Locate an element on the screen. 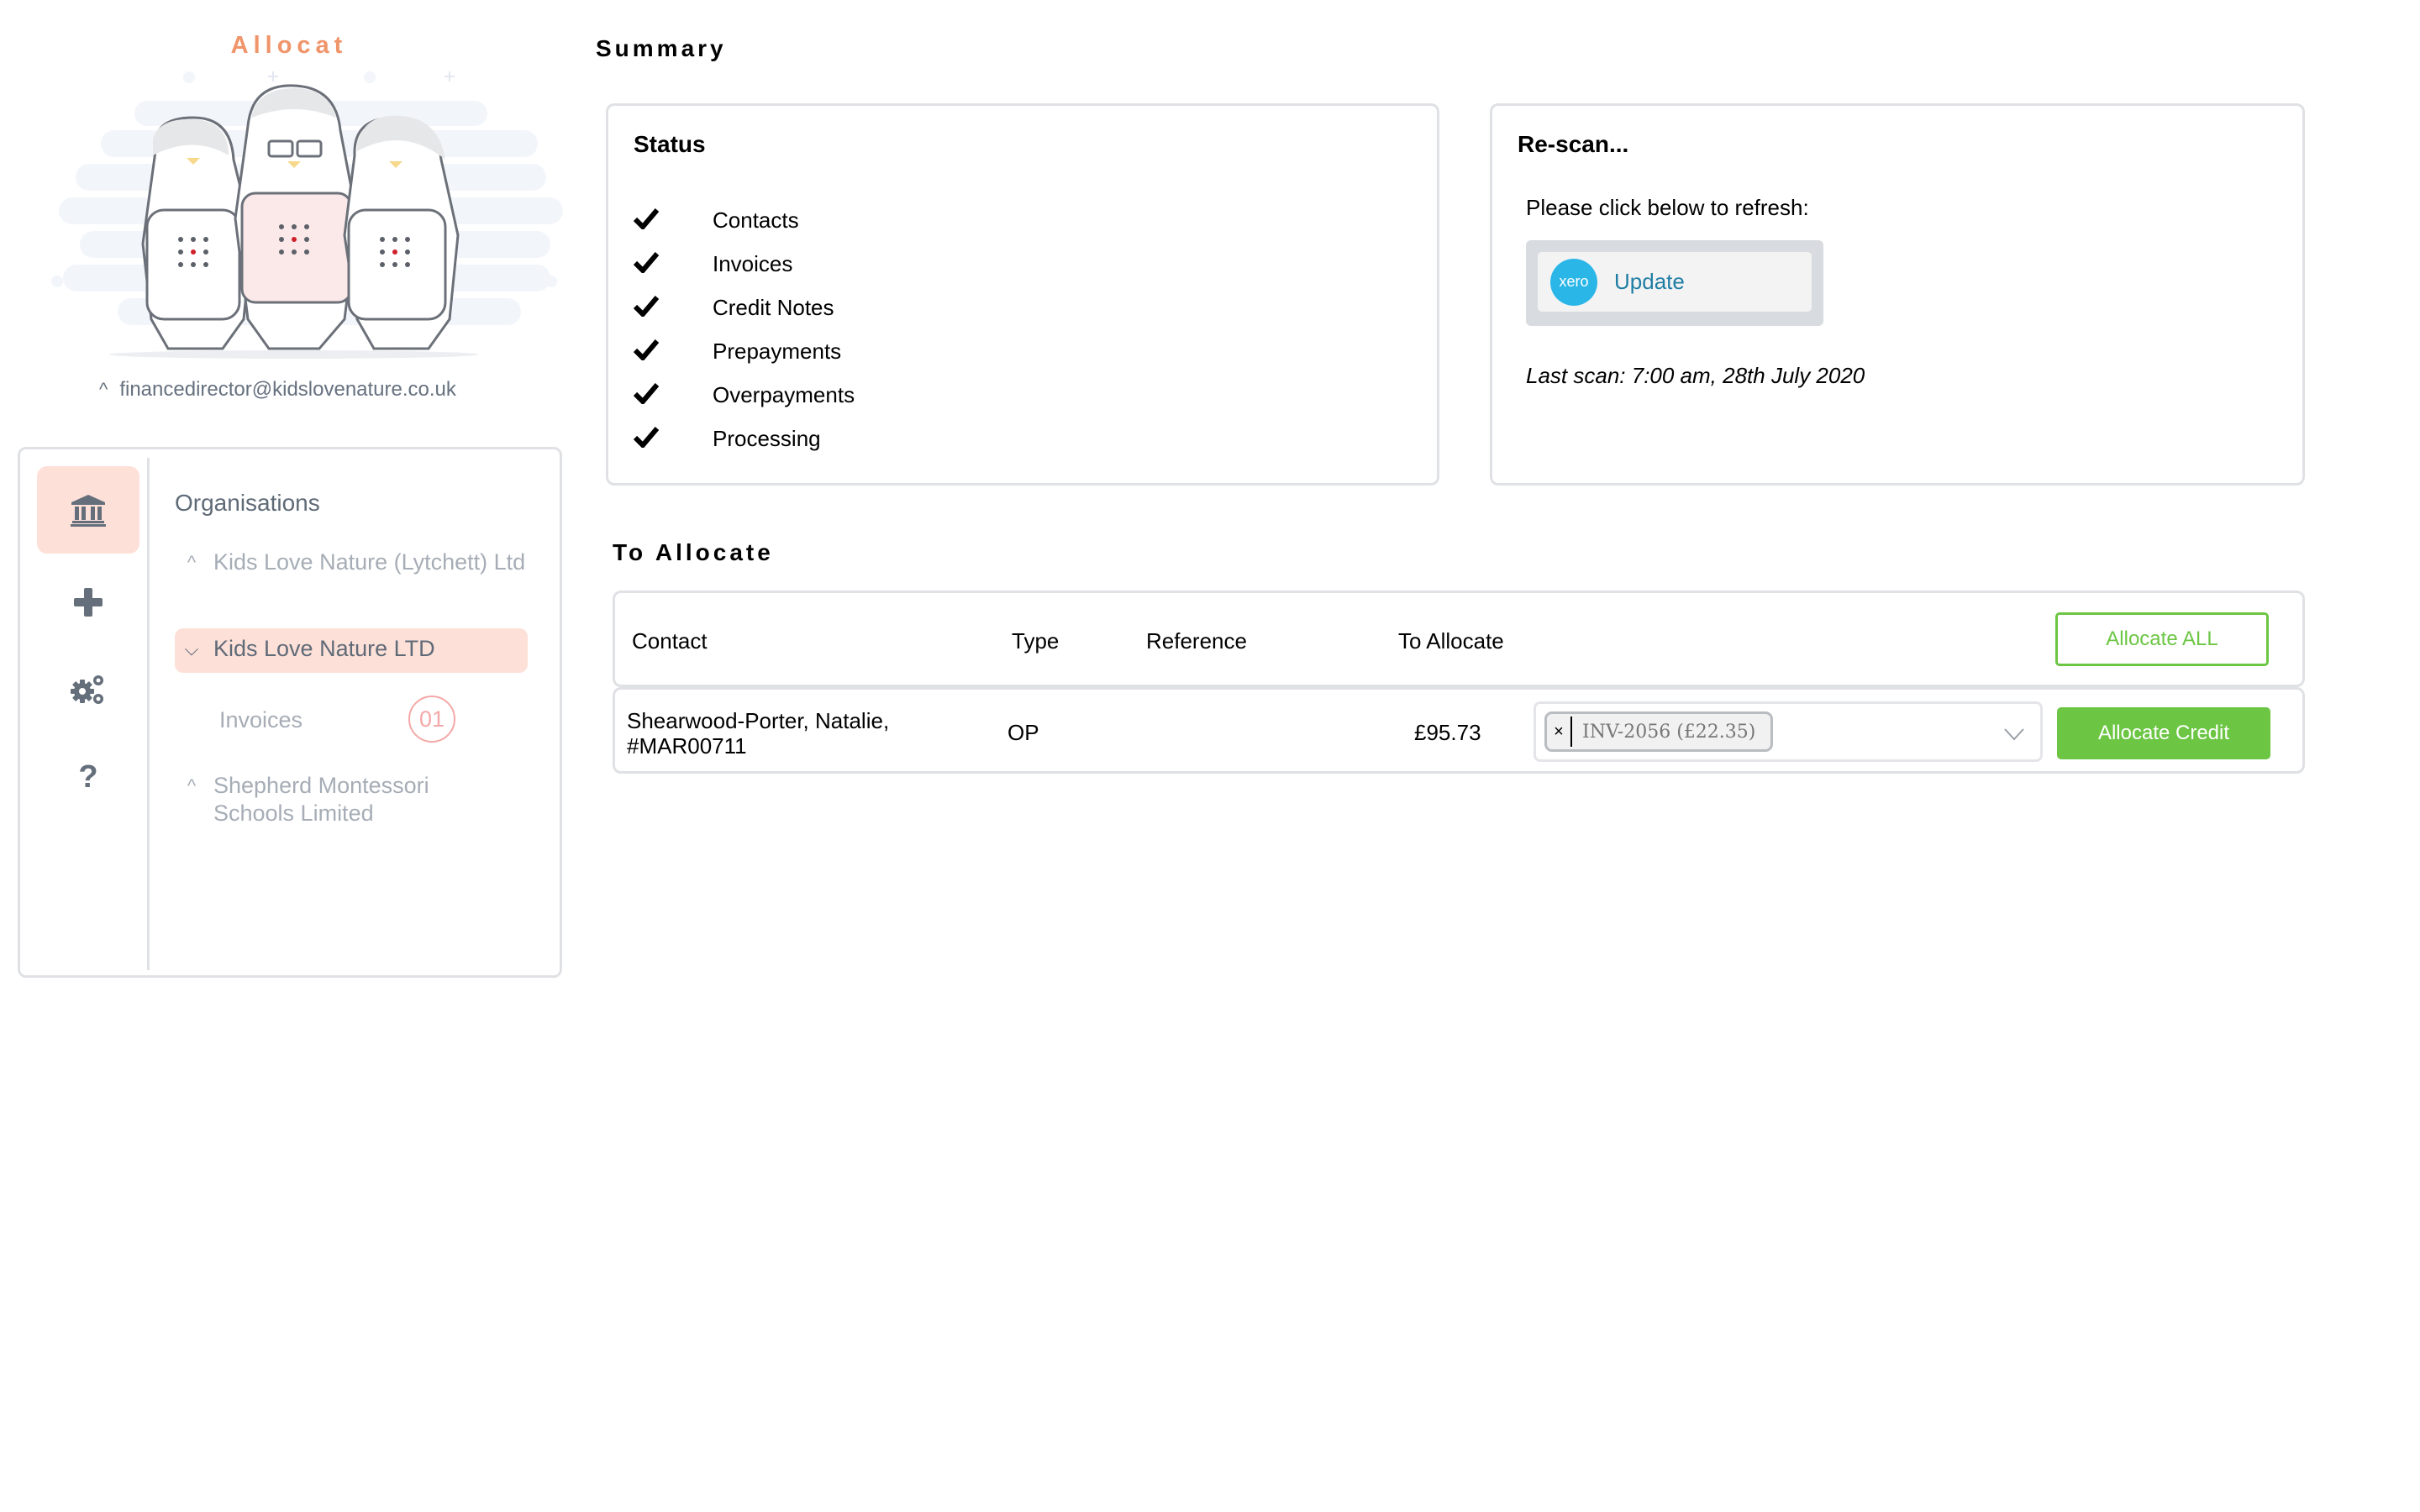 The height and width of the screenshot is (1512, 2420). rail-button-organisations is located at coordinates (88, 510).